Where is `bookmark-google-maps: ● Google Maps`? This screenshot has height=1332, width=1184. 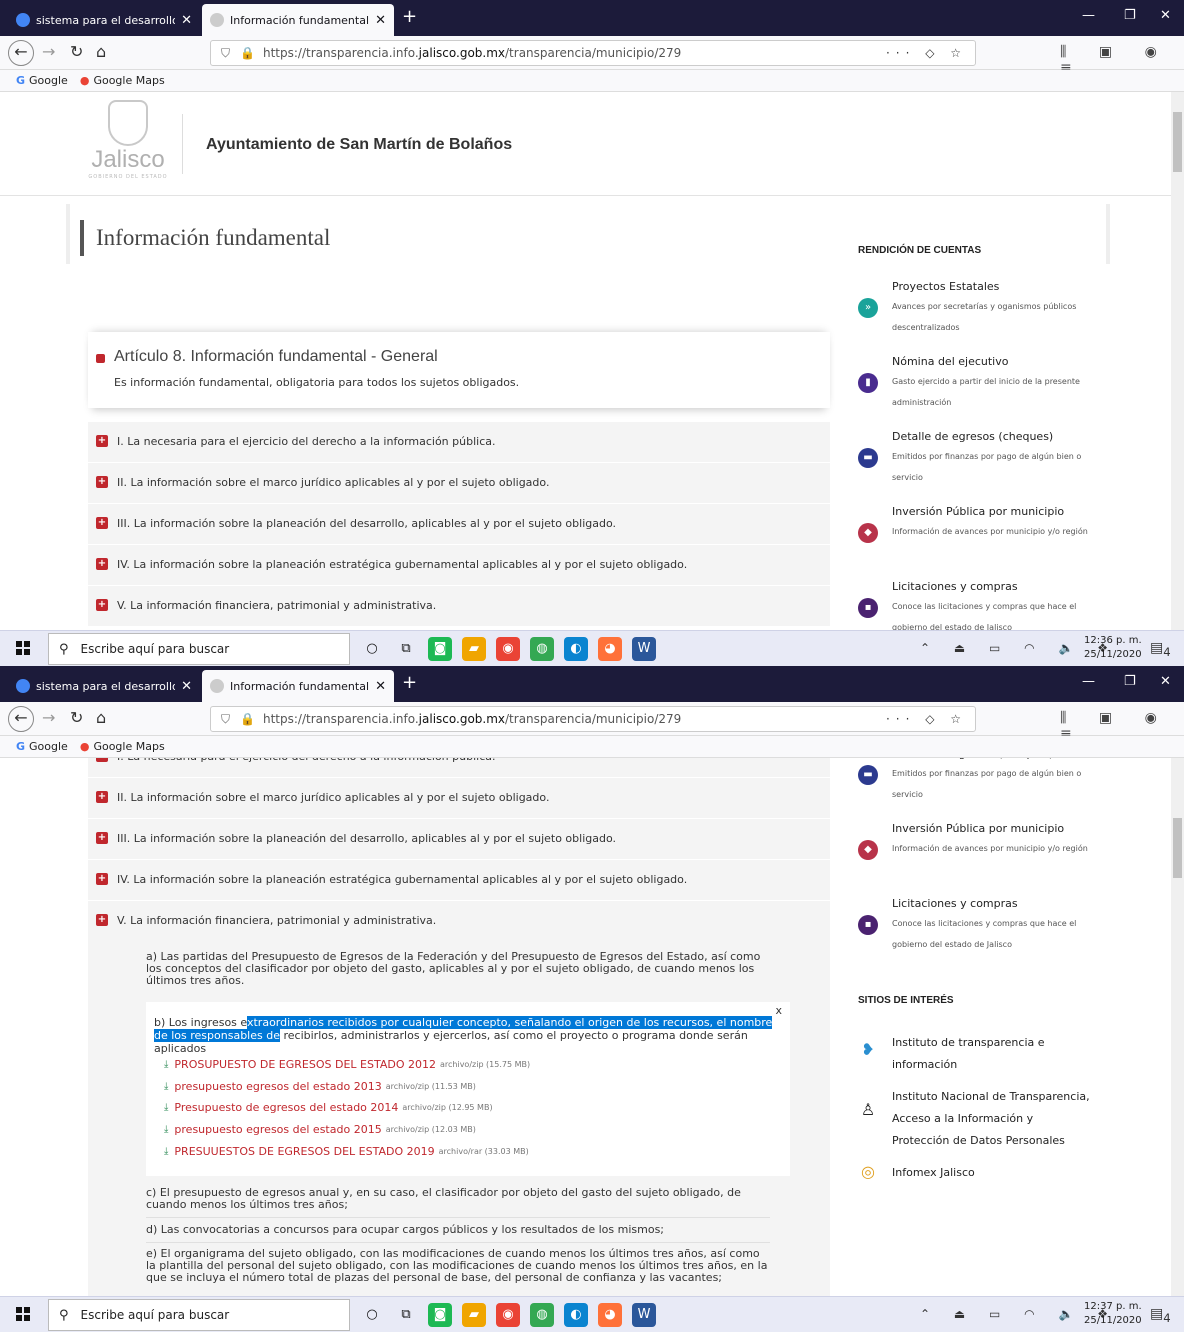 bookmark-google-maps: ● Google Maps is located at coordinates (122, 746).